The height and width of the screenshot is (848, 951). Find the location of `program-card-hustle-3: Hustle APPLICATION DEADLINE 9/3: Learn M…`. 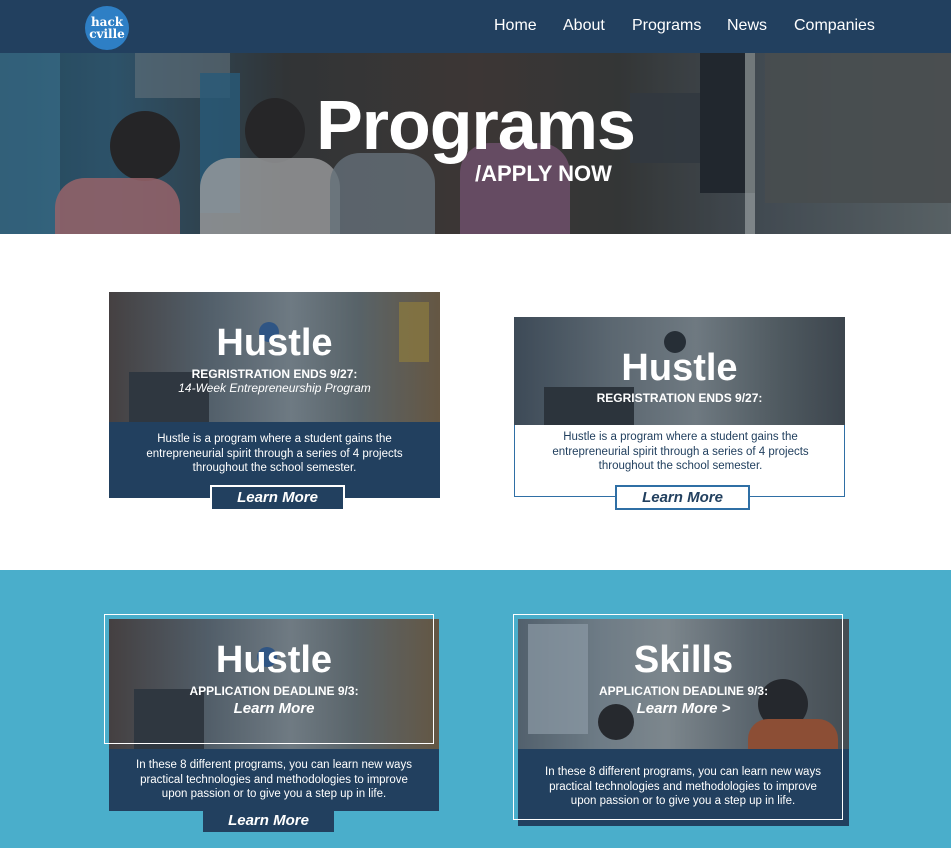

program-card-hustle-3: Hustle APPLICATION DEADLINE 9/3: Learn M… is located at coordinates (272, 723).